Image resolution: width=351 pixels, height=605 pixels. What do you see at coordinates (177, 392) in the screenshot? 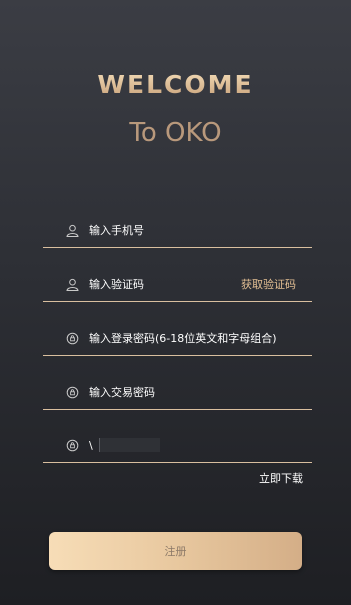
I see `trade-password-field: 输入交易密码` at bounding box center [177, 392].